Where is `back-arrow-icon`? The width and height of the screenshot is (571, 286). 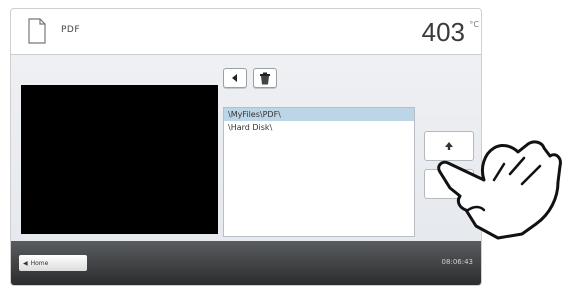
back-arrow-icon is located at coordinates (234, 78).